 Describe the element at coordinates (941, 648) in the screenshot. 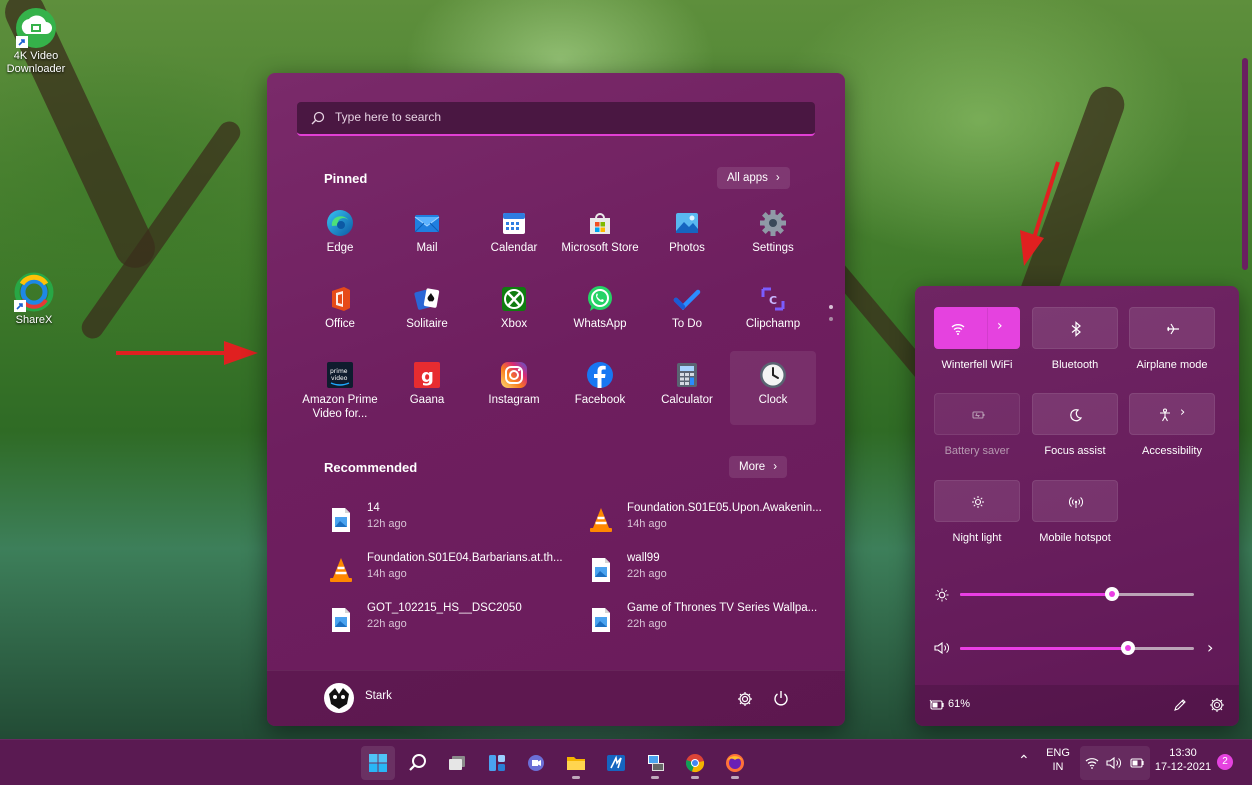

I see `volume-speaker-icon` at that location.